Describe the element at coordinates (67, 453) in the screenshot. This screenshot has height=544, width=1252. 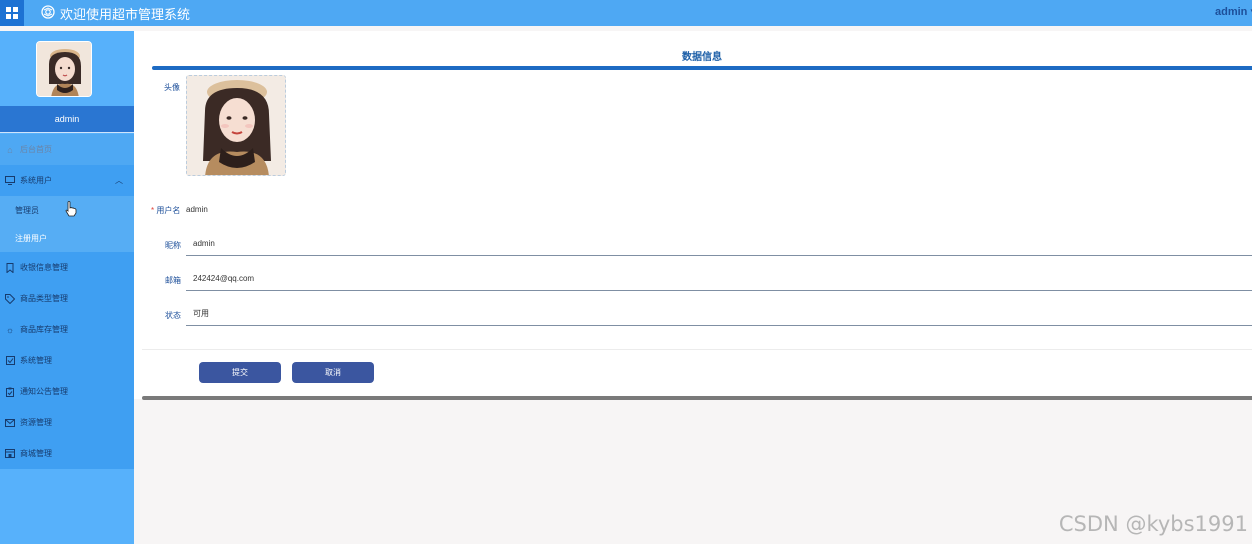
I see `sidebar-item-mall: 商城管理` at that location.